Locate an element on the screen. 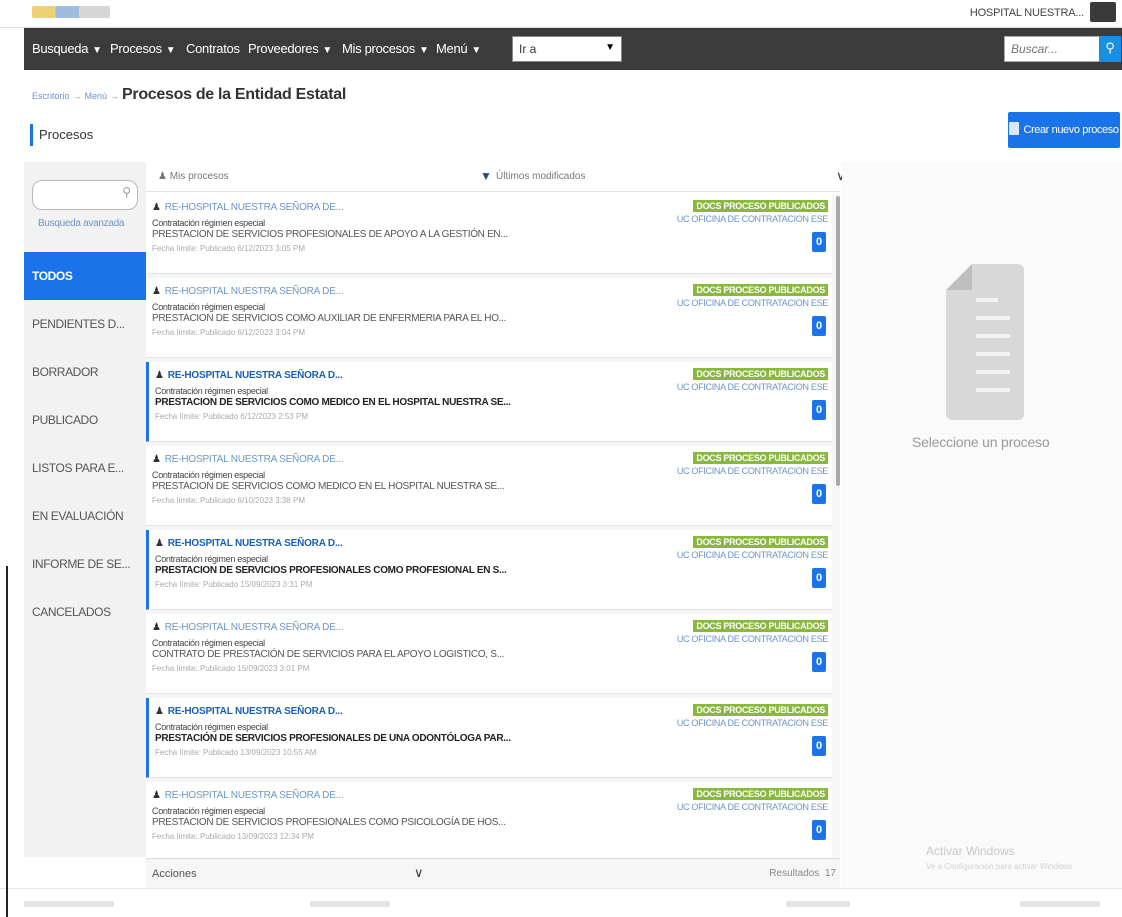 This screenshot has width=1122, height=917. filter-todos: TODOS is located at coordinates (85, 276).